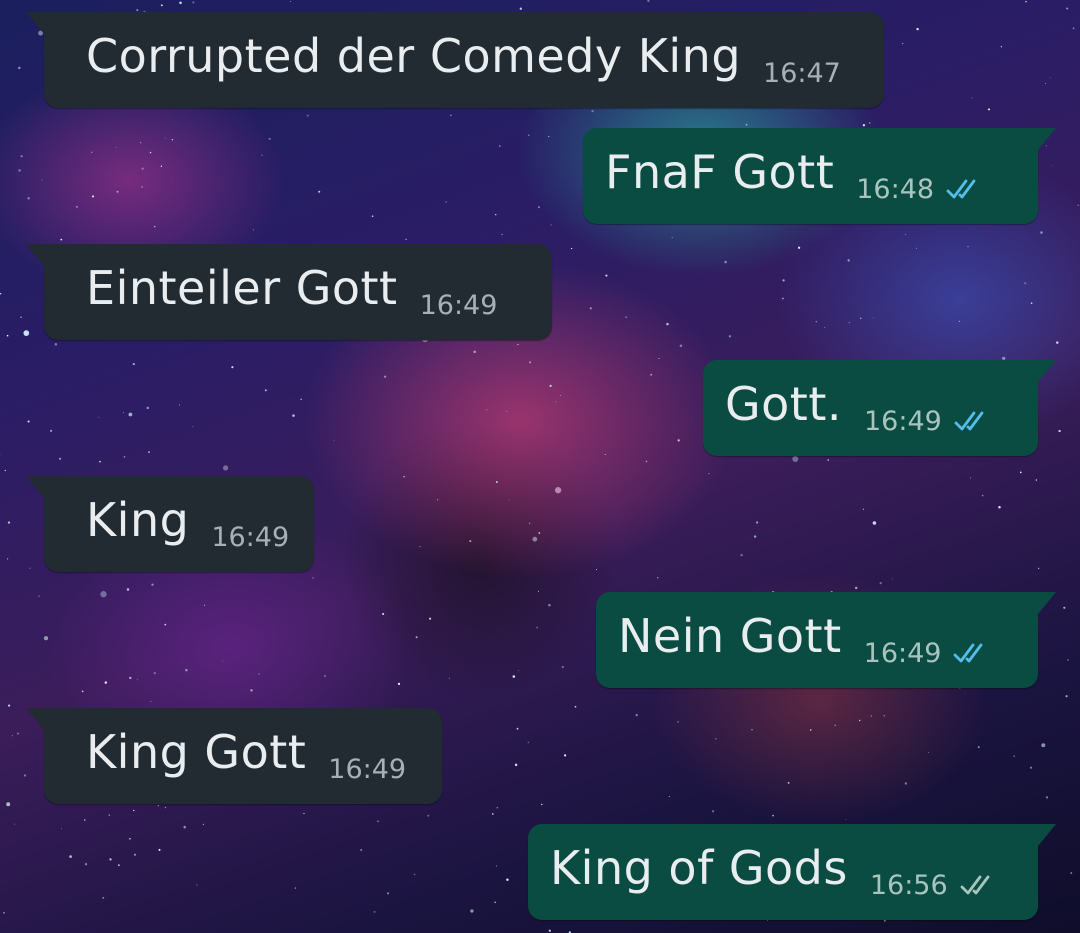 The height and width of the screenshot is (933, 1080). What do you see at coordinates (921, 189) in the screenshot?
I see `message-meta: 16:48` at bounding box center [921, 189].